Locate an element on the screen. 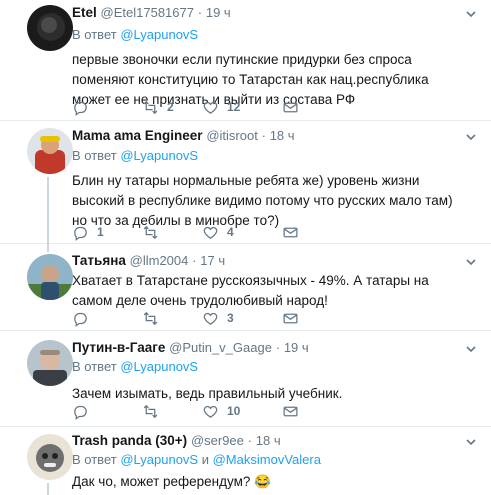  user-handle: @llm2004 is located at coordinates (159, 260).